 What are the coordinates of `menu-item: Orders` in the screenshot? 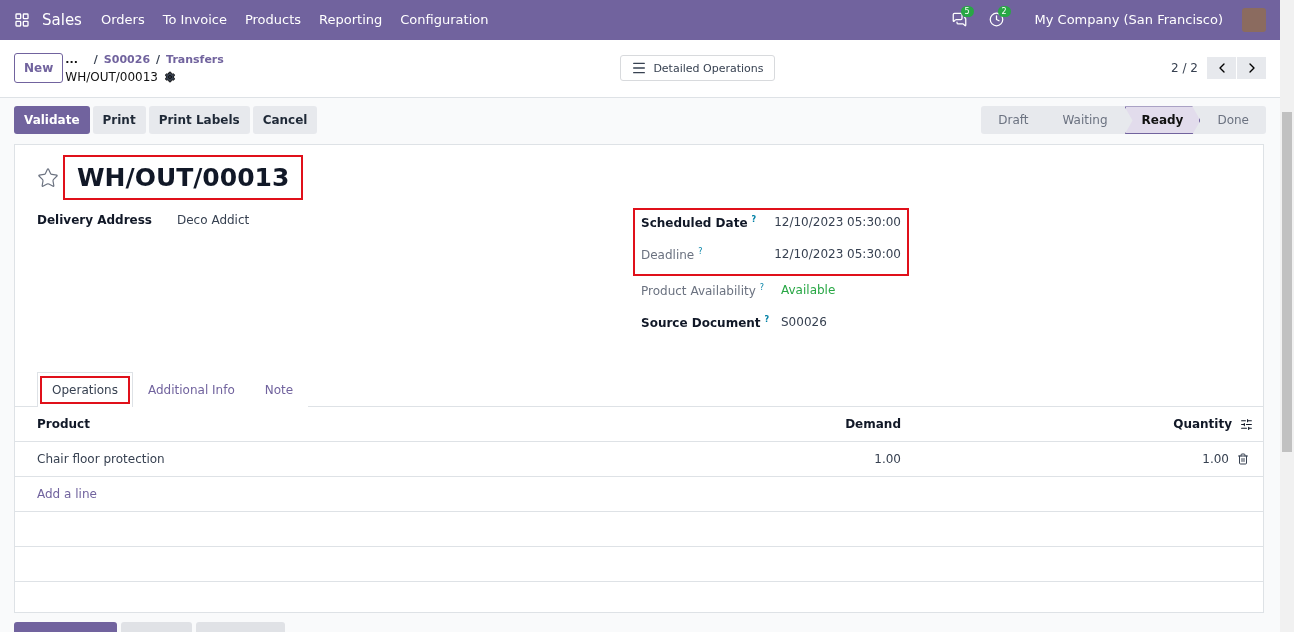 It's located at (122, 20).